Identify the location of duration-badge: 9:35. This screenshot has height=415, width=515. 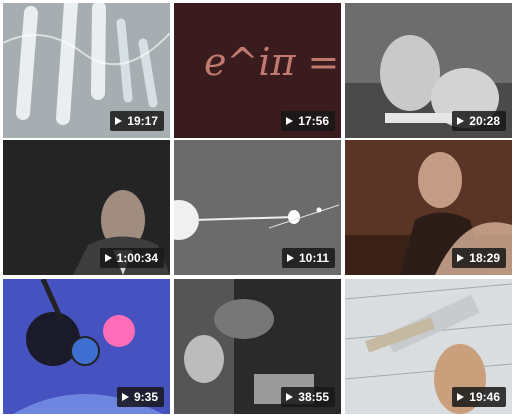
(140, 397).